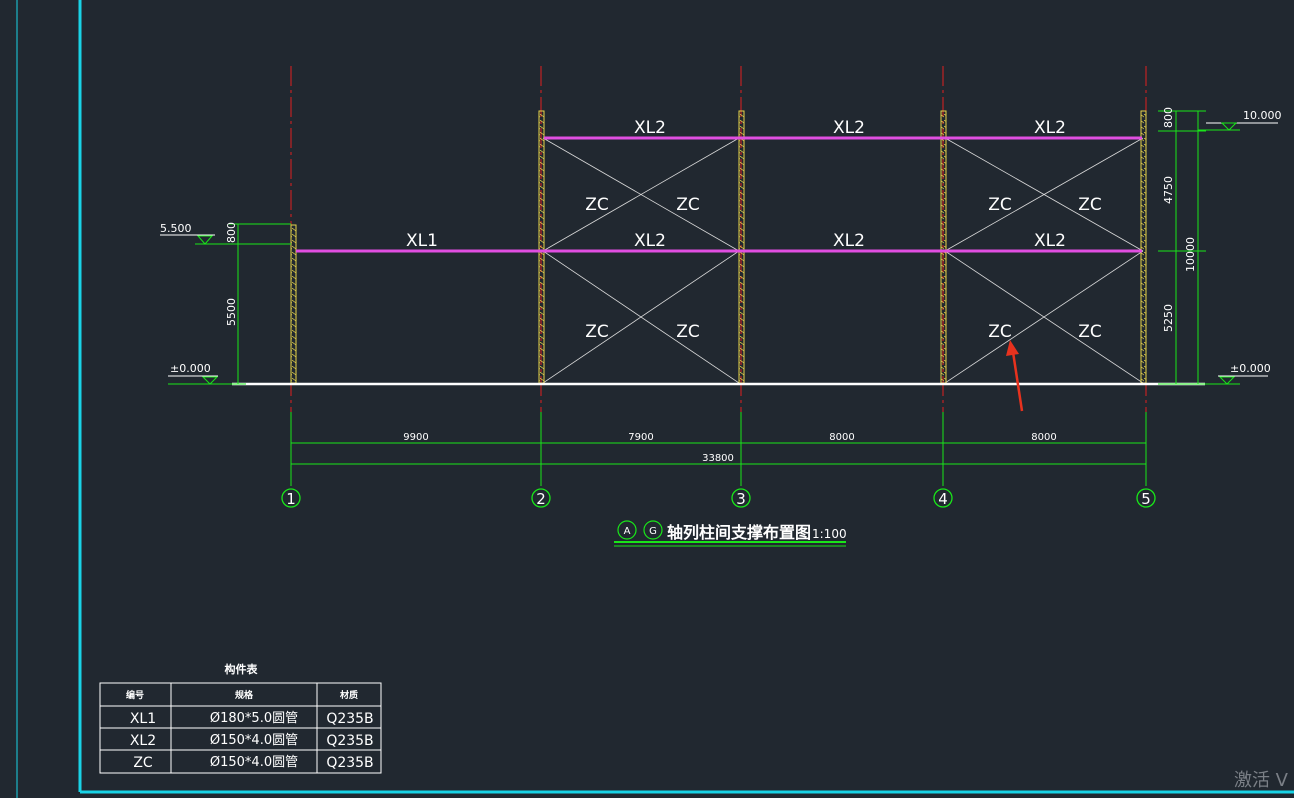 This screenshot has height=798, width=1294. I want to click on table-header-spec: 规格, so click(244, 695).